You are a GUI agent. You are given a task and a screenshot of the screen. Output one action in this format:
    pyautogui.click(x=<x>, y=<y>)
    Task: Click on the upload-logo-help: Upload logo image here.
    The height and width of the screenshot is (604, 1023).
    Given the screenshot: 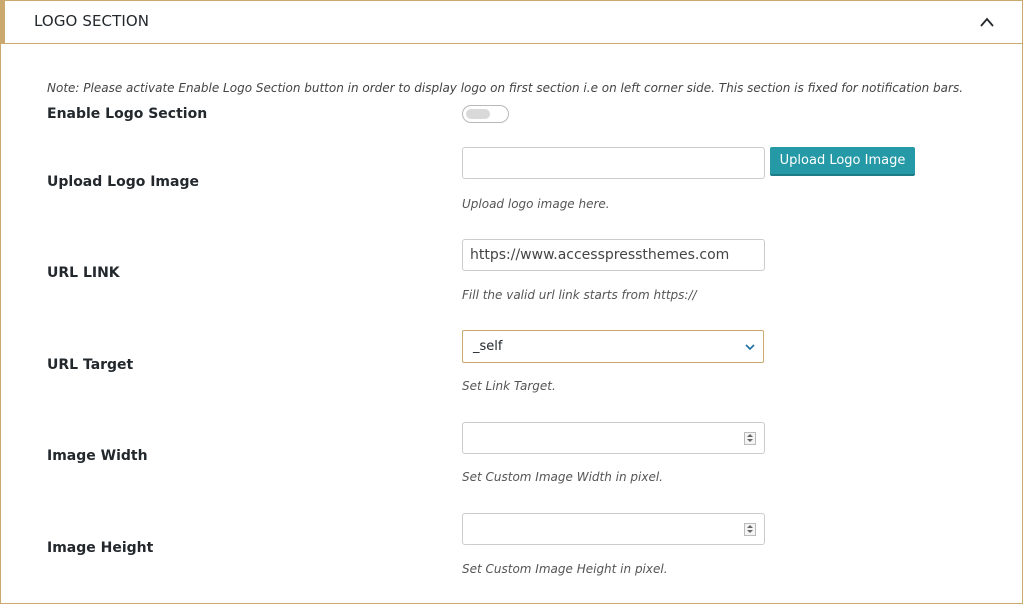 What is the action you would take?
    pyautogui.click(x=536, y=204)
    